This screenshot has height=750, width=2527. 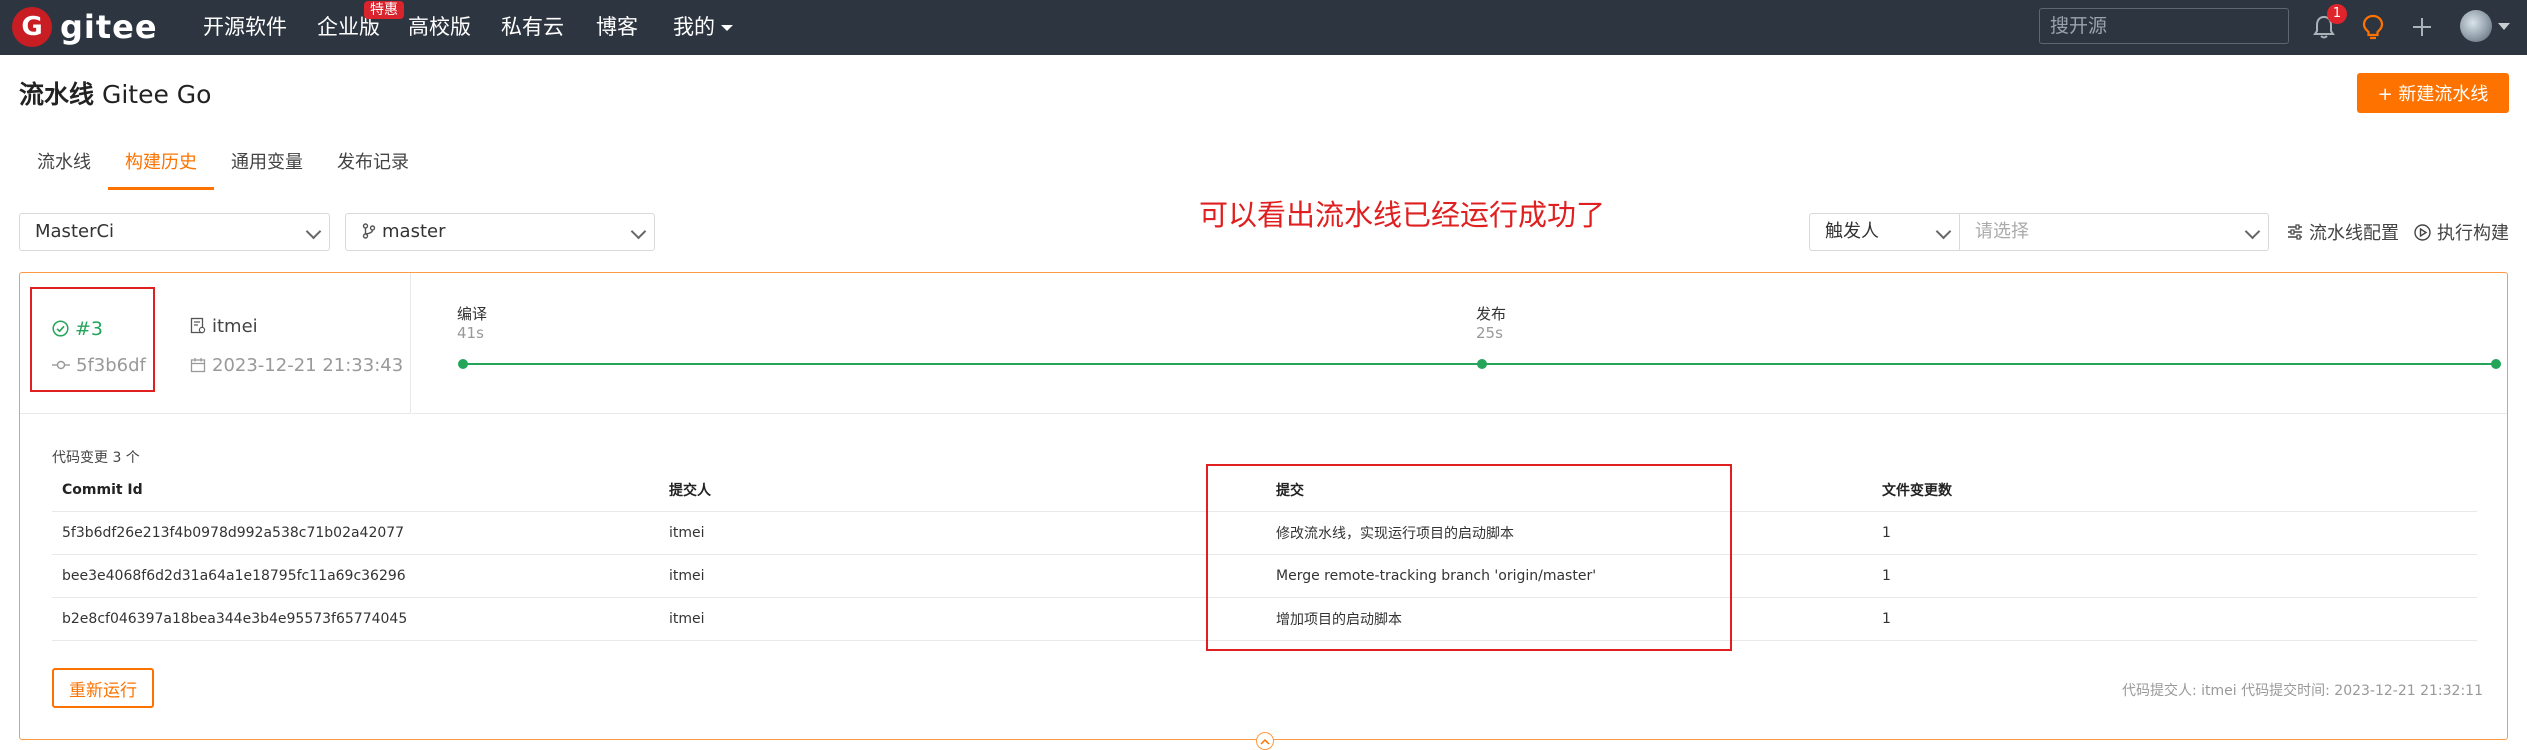 What do you see at coordinates (373, 166) in the screenshot?
I see `tab-releases: 发布记录` at bounding box center [373, 166].